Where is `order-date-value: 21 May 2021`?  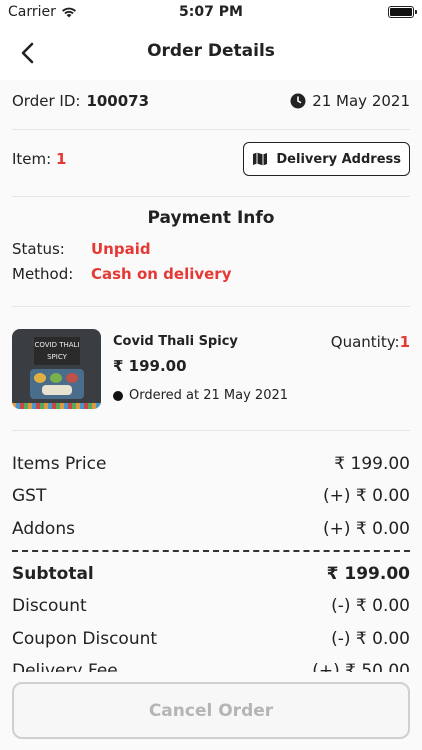
order-date-value: 21 May 2021 is located at coordinates (361, 101).